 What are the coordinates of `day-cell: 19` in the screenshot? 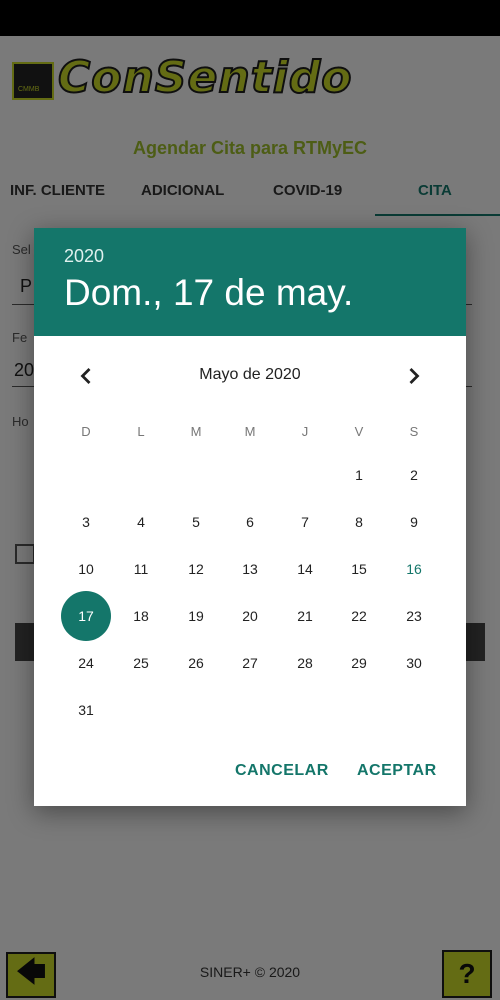 It's located at (196, 616).